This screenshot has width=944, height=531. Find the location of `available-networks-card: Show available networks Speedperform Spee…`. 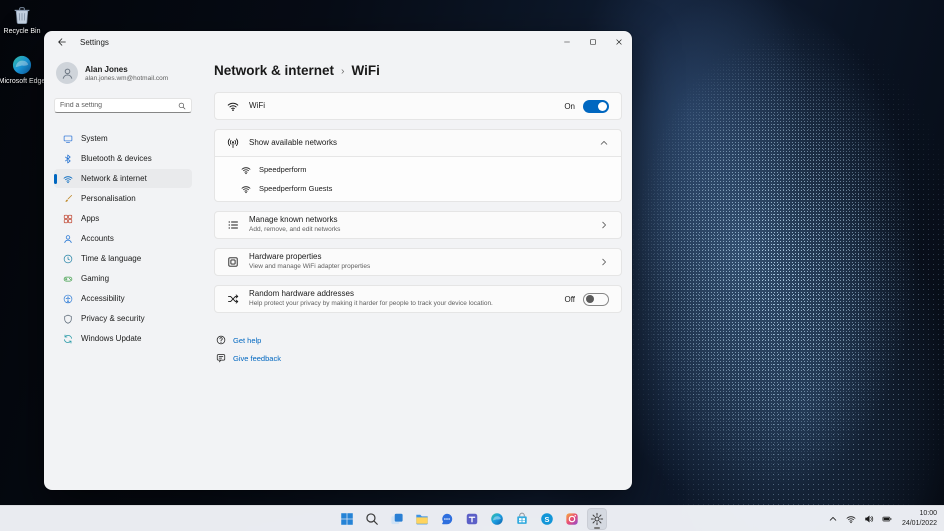

available-networks-card: Show available networks Speedperform Spee… is located at coordinates (418, 165).